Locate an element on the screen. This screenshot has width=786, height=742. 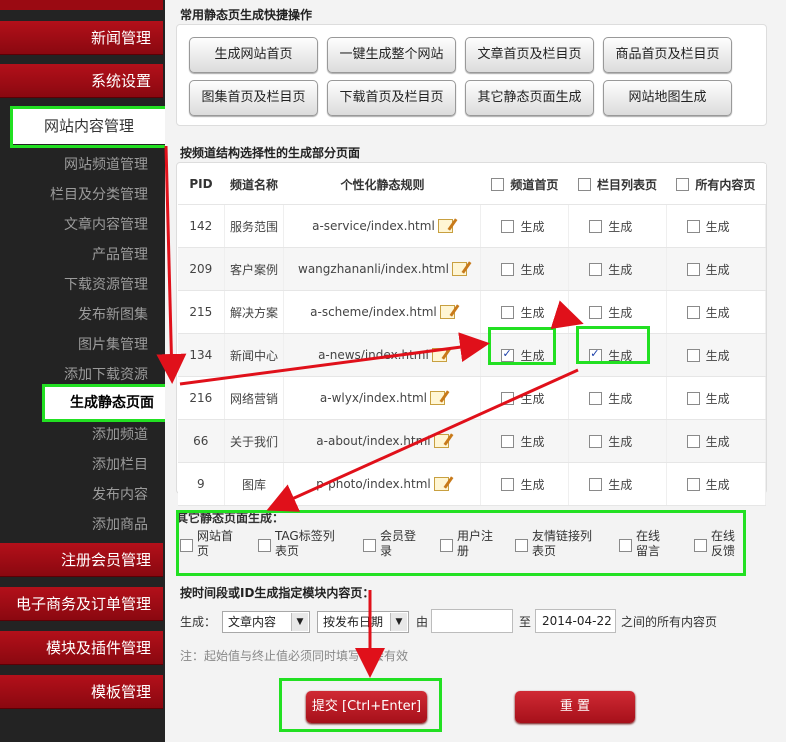
sidebar-item-add-channel: 添加频道 is located at coordinates (120, 434).